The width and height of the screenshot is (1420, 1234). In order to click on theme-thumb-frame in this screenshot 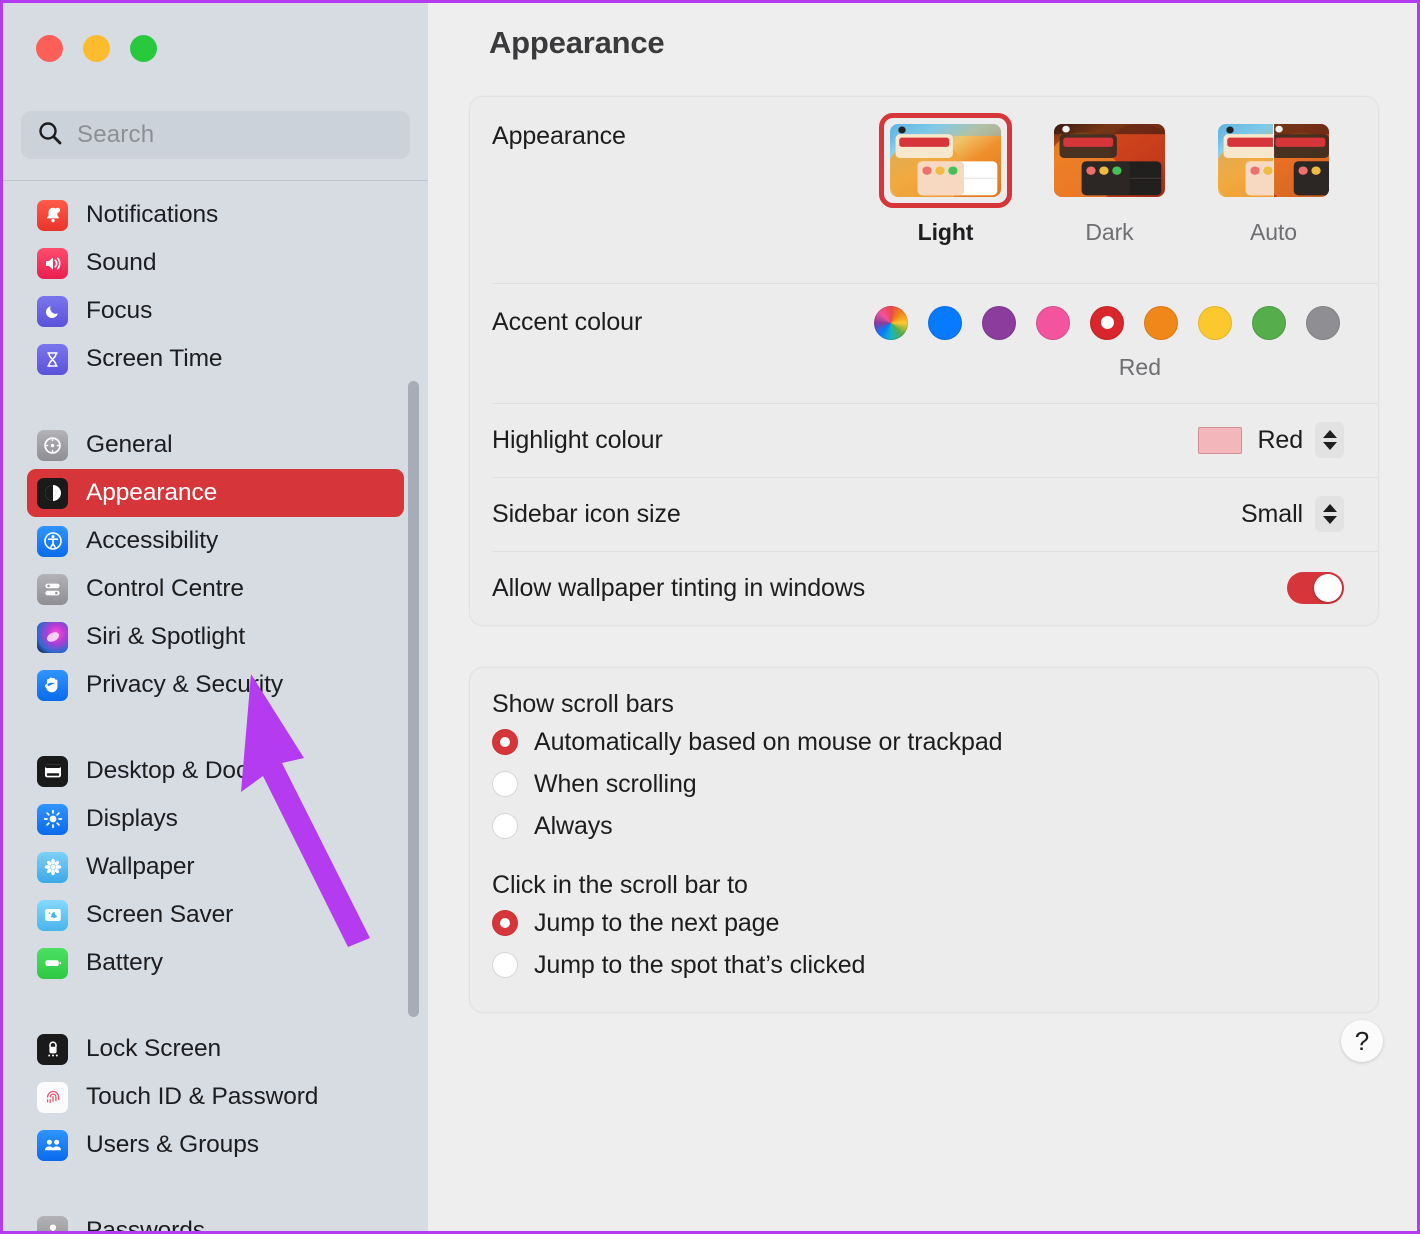, I will do `click(1273, 160)`.